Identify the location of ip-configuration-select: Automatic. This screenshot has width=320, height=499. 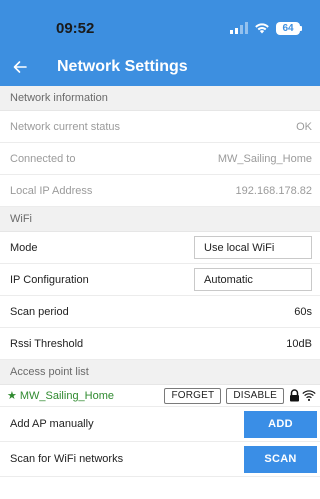
(253, 279).